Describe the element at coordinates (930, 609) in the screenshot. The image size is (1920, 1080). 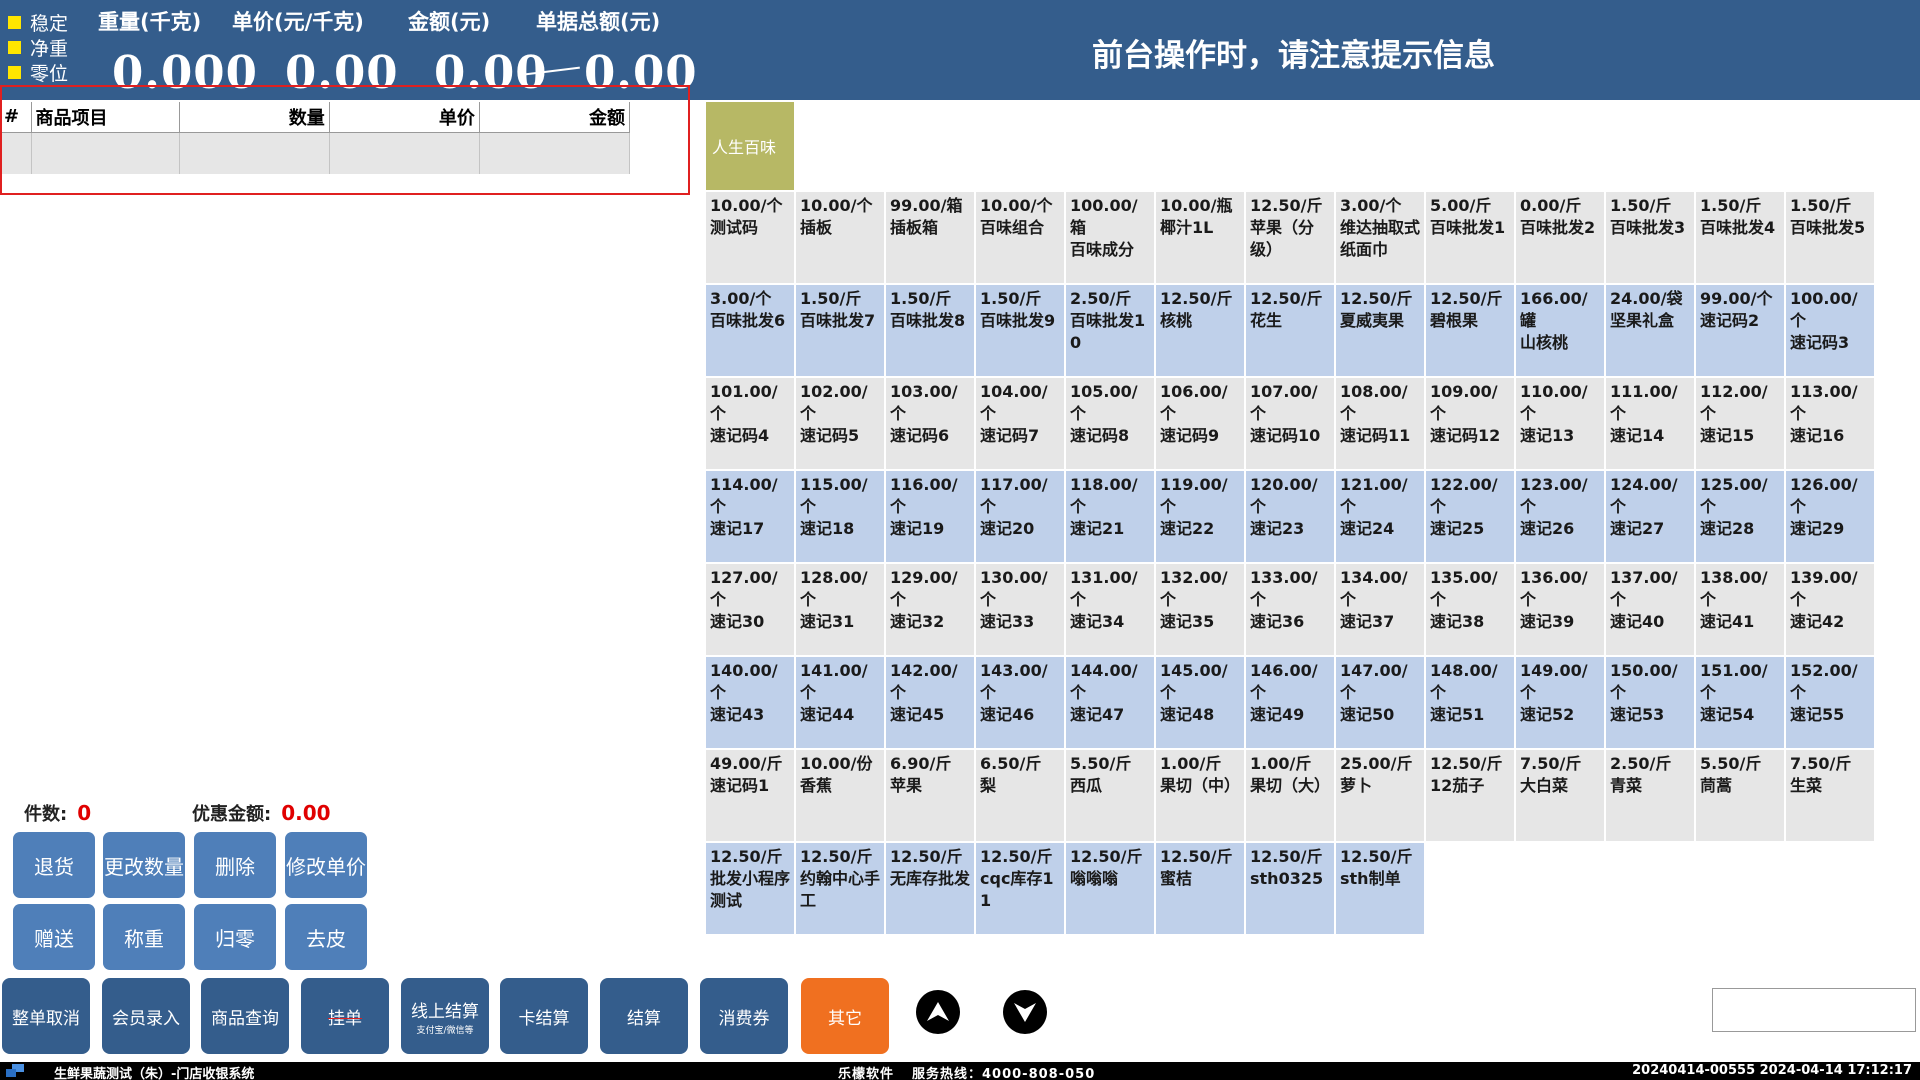
I see `product-tile: 129.00/个 速记32` at that location.